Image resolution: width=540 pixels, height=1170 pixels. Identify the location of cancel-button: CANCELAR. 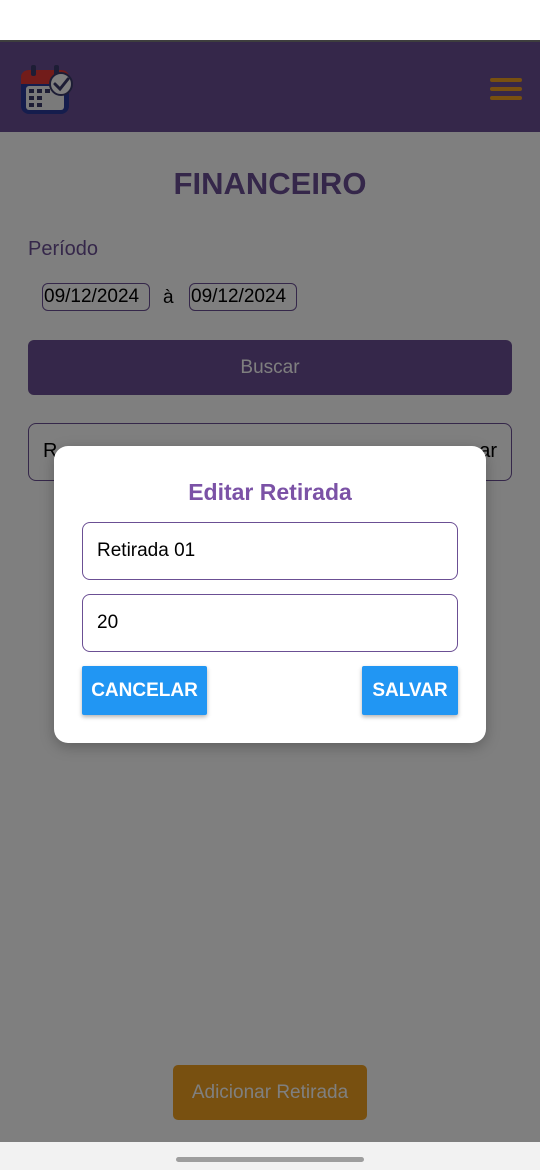
(144, 690).